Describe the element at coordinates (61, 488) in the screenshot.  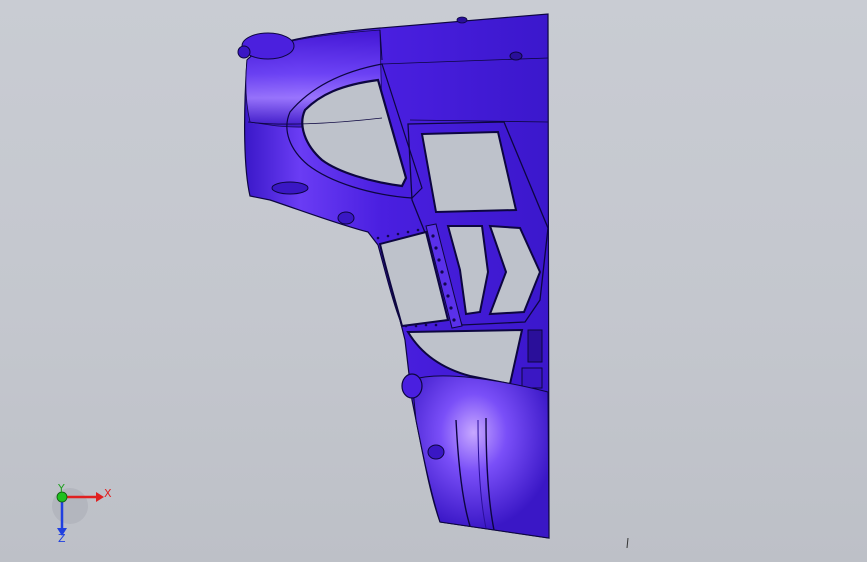
I see `y-axis-label: Y` at that location.